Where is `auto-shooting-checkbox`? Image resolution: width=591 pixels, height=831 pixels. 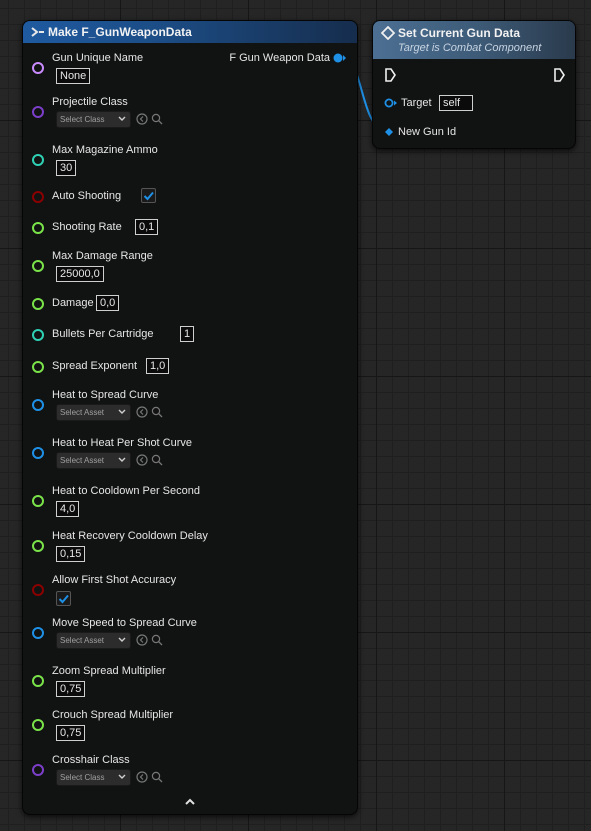 auto-shooting-checkbox is located at coordinates (148, 195).